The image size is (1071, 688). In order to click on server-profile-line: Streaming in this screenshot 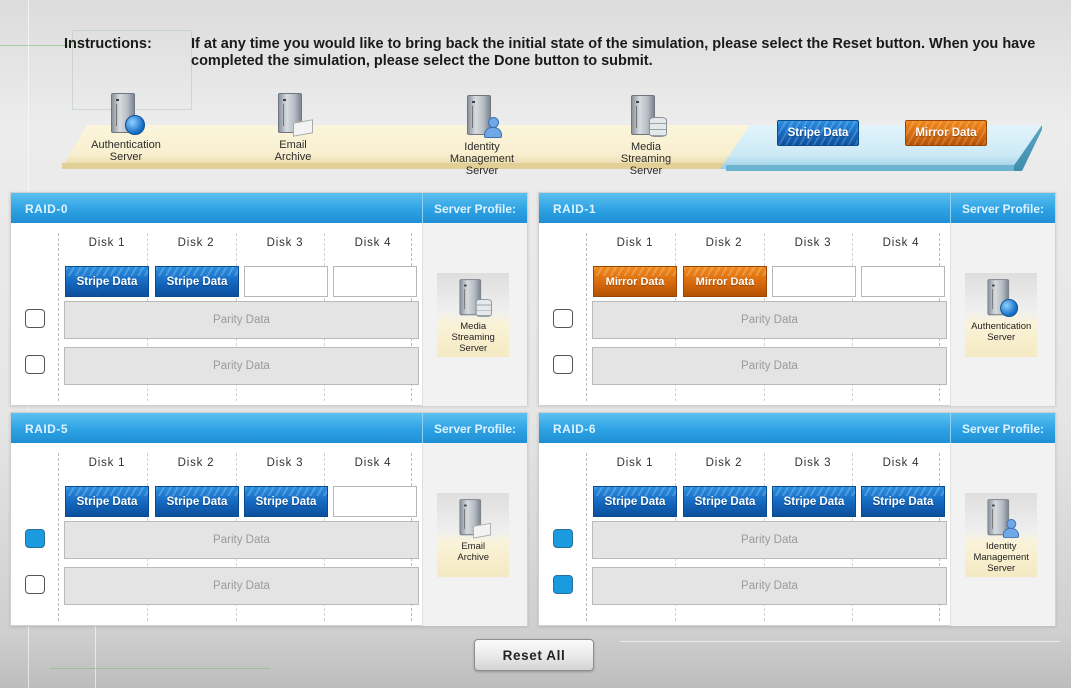, I will do `click(473, 337)`.